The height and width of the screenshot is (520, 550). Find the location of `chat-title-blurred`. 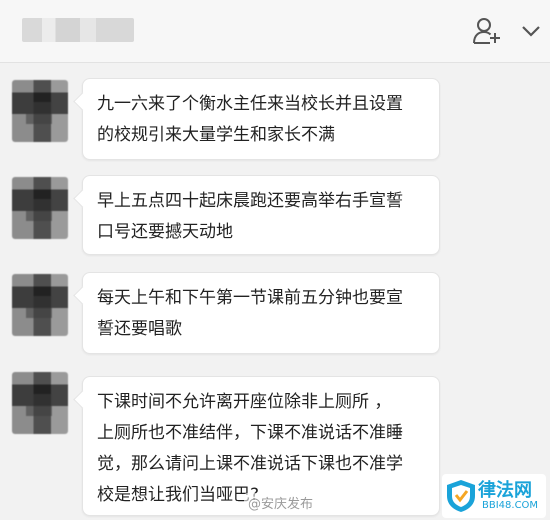

chat-title-blurred is located at coordinates (78, 30).